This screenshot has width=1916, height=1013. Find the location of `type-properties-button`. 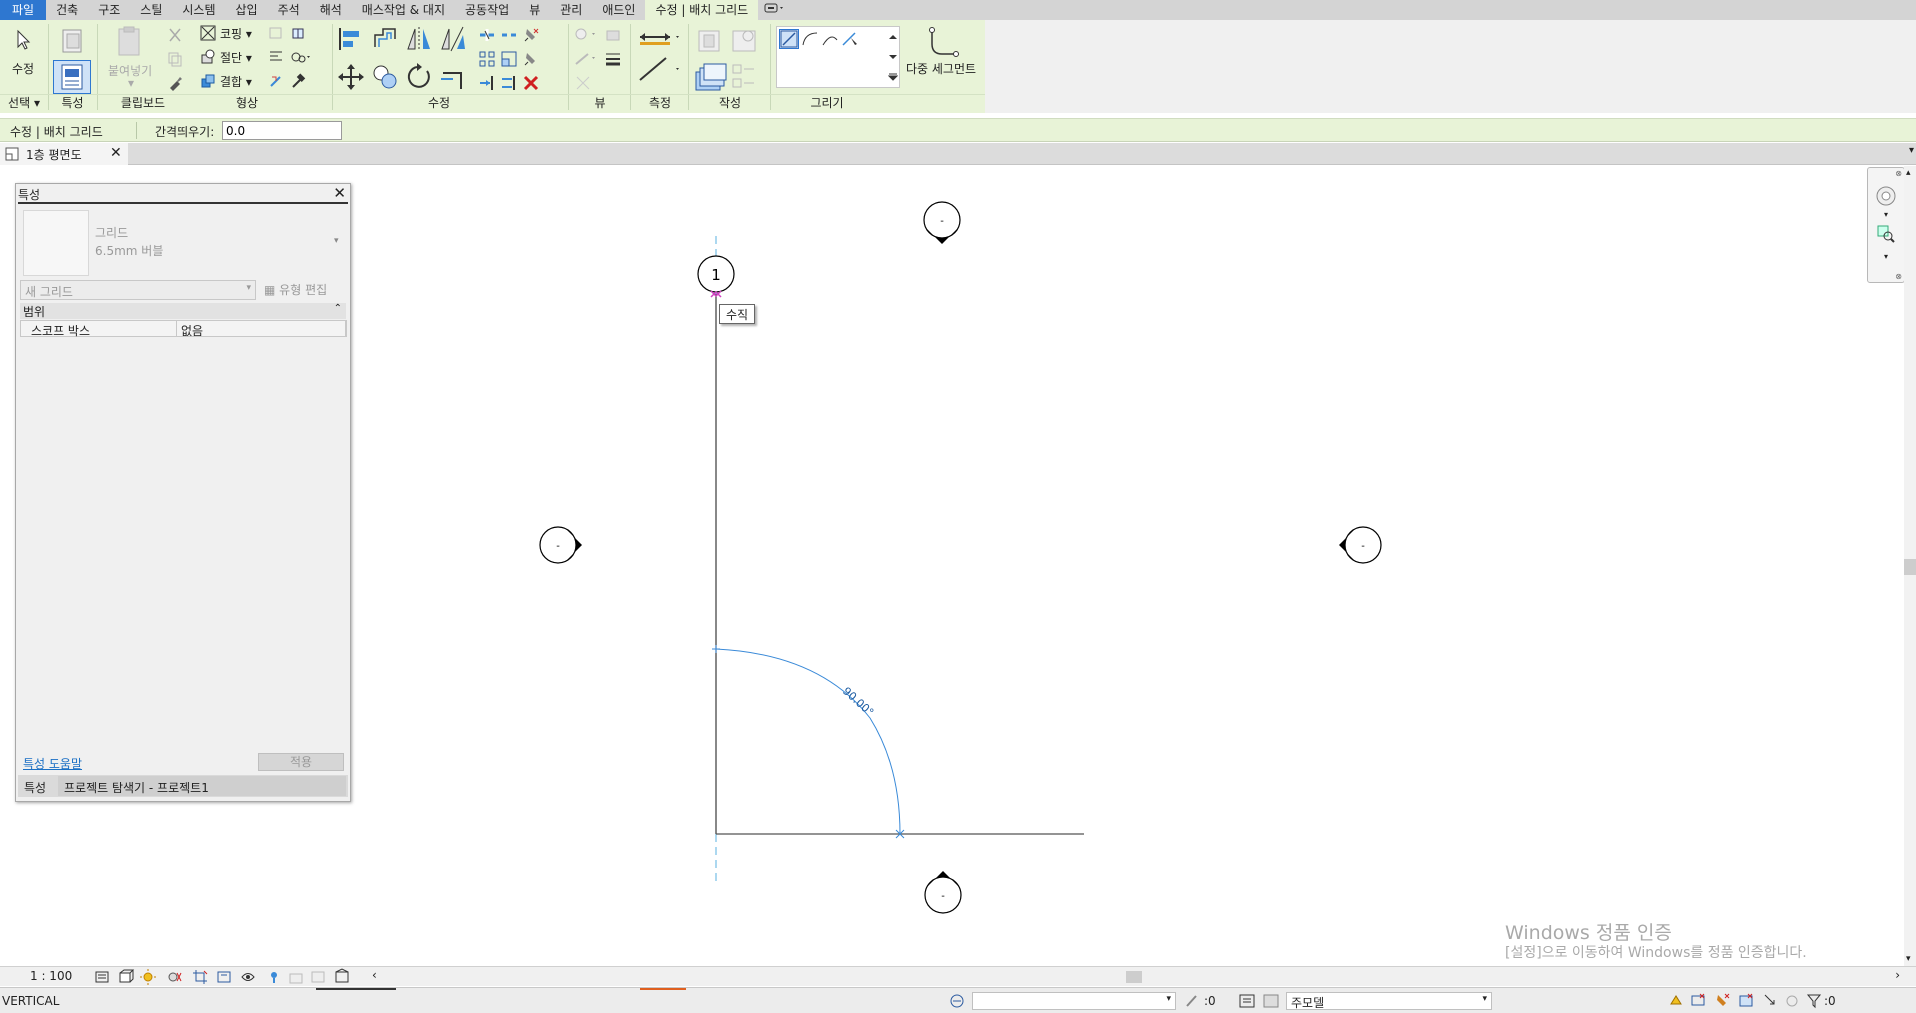

type-properties-button is located at coordinates (73, 42).